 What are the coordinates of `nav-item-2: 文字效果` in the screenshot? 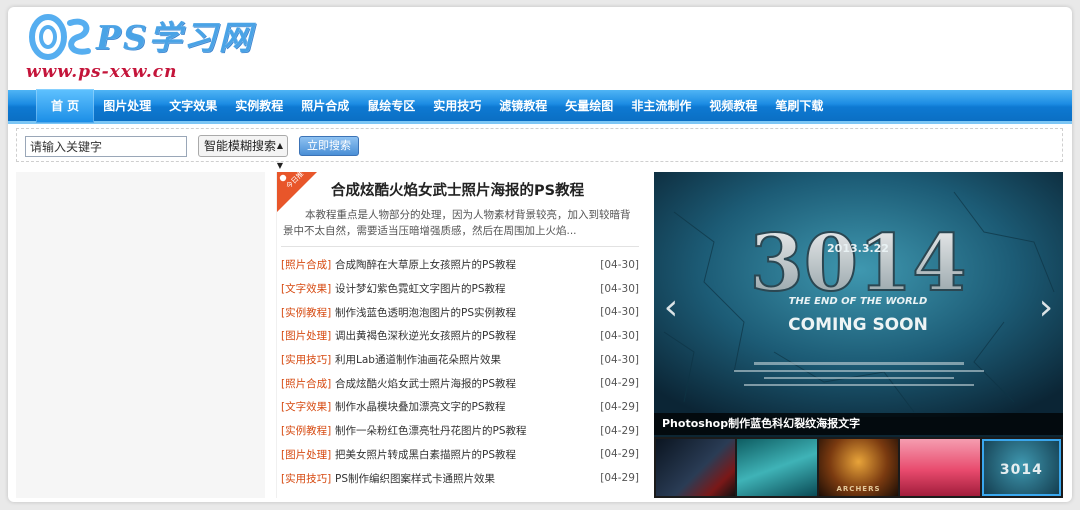 It's located at (193, 106).